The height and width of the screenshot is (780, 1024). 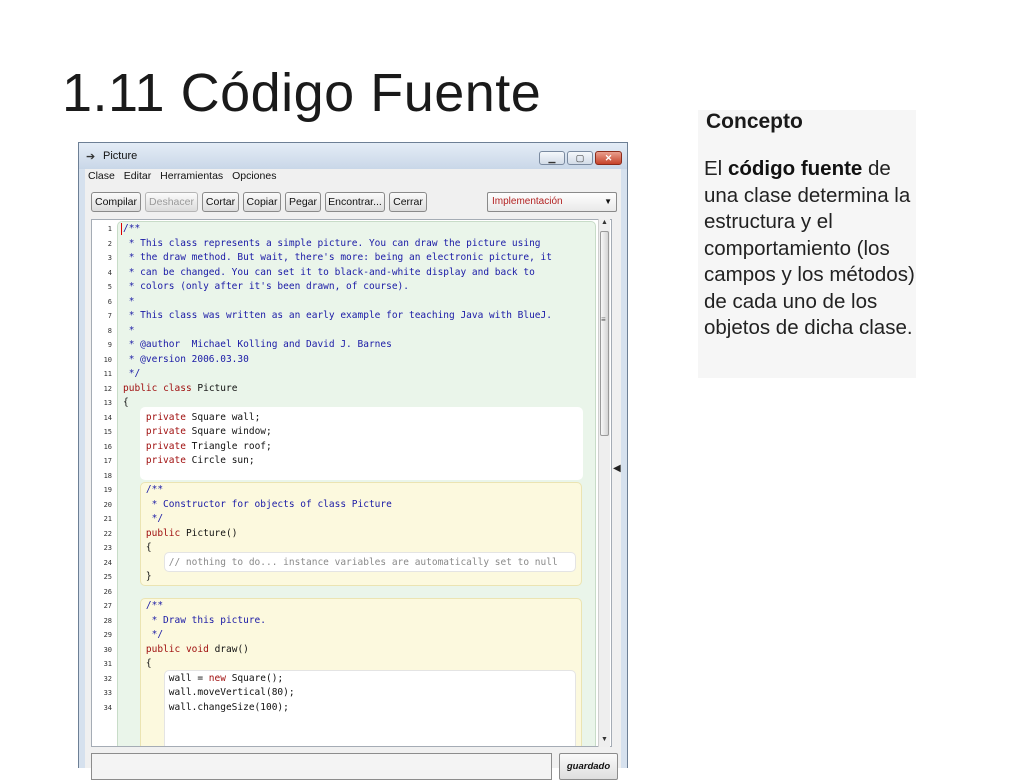 I want to click on line-number: 29, so click(x=107, y=635).